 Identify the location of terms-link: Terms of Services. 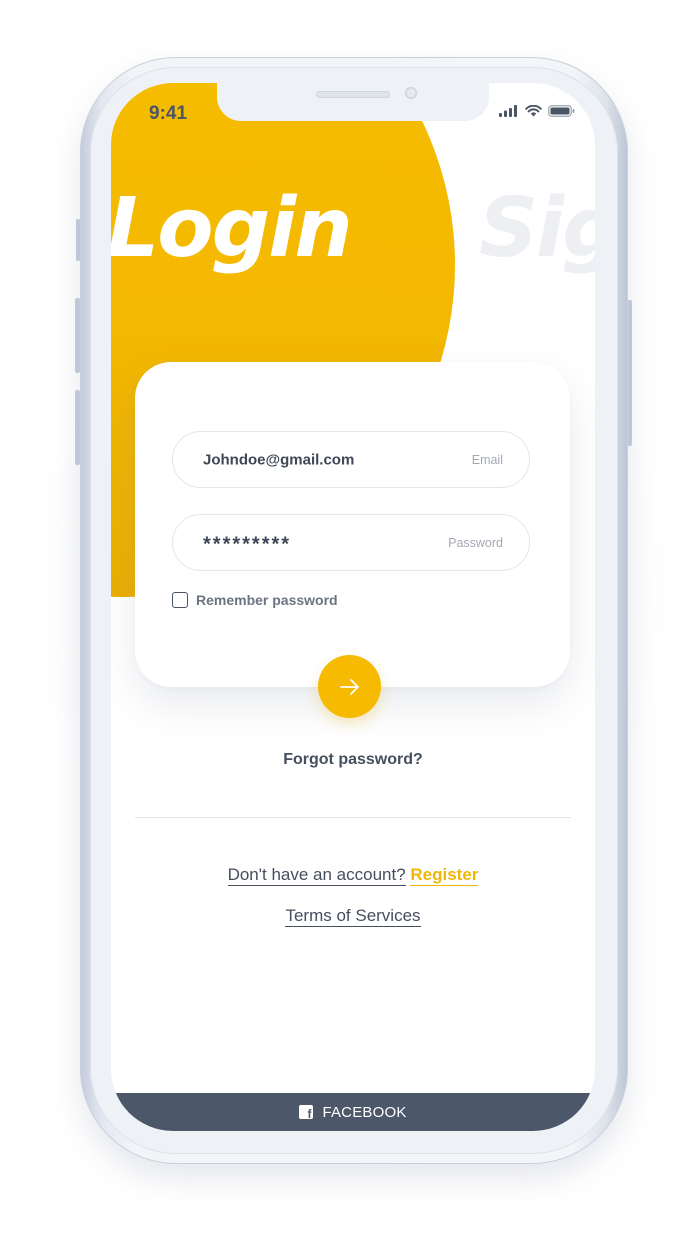
(353, 916).